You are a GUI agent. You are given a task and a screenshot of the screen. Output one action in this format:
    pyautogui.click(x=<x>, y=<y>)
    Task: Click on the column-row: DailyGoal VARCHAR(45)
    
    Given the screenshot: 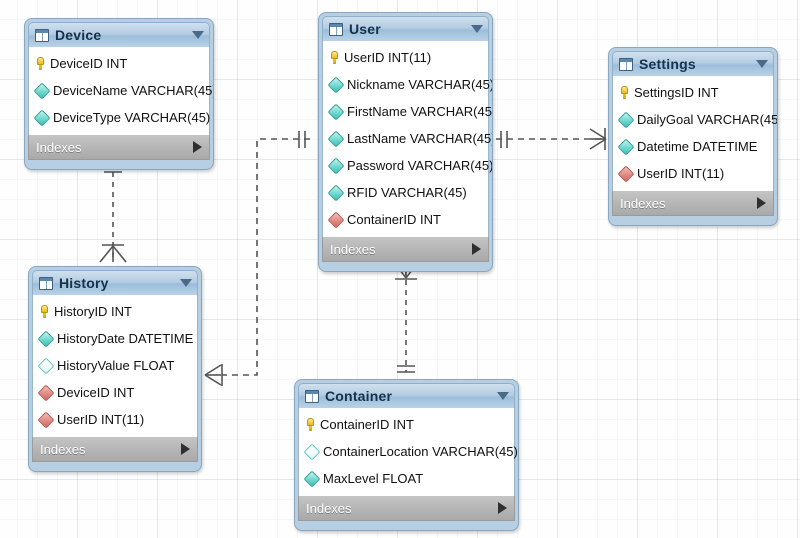 What is the action you would take?
    pyautogui.click(x=695, y=119)
    